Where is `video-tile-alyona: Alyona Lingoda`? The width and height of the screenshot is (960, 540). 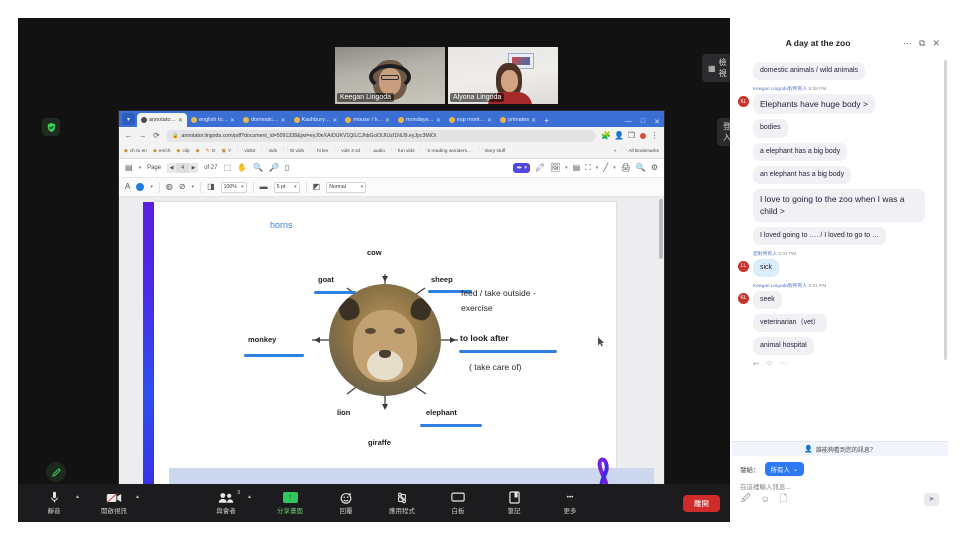
video-tile-alyona: Alyona Lingoda is located at coordinates (503, 75).